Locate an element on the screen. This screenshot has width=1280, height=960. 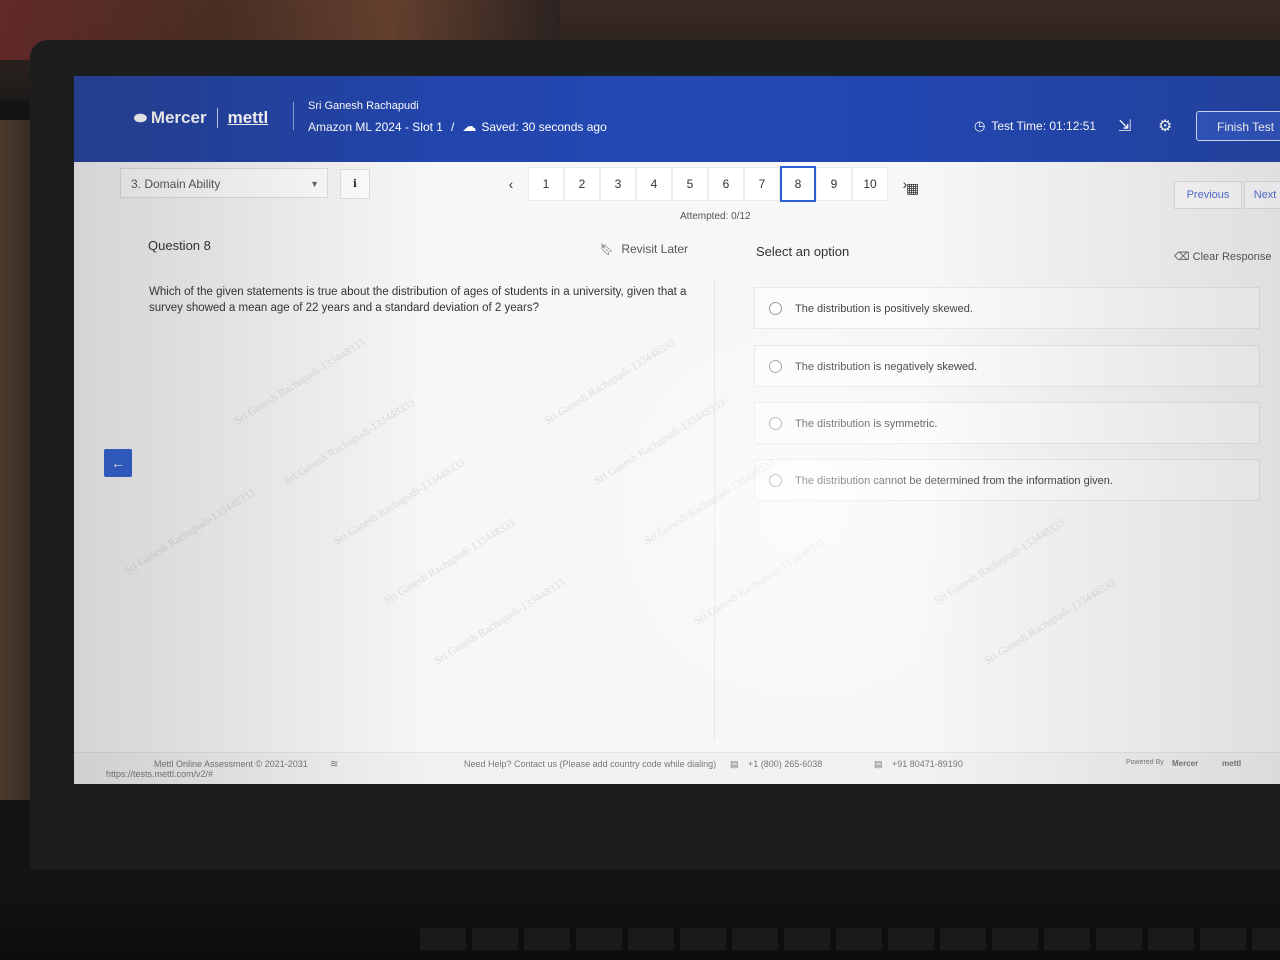
settings-gear-icon: ⚙ is located at coordinates (1165, 126).